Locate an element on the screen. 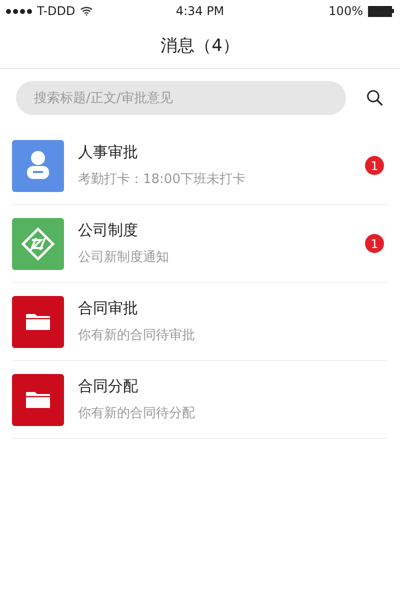  signal-icon is located at coordinates (19, 11).